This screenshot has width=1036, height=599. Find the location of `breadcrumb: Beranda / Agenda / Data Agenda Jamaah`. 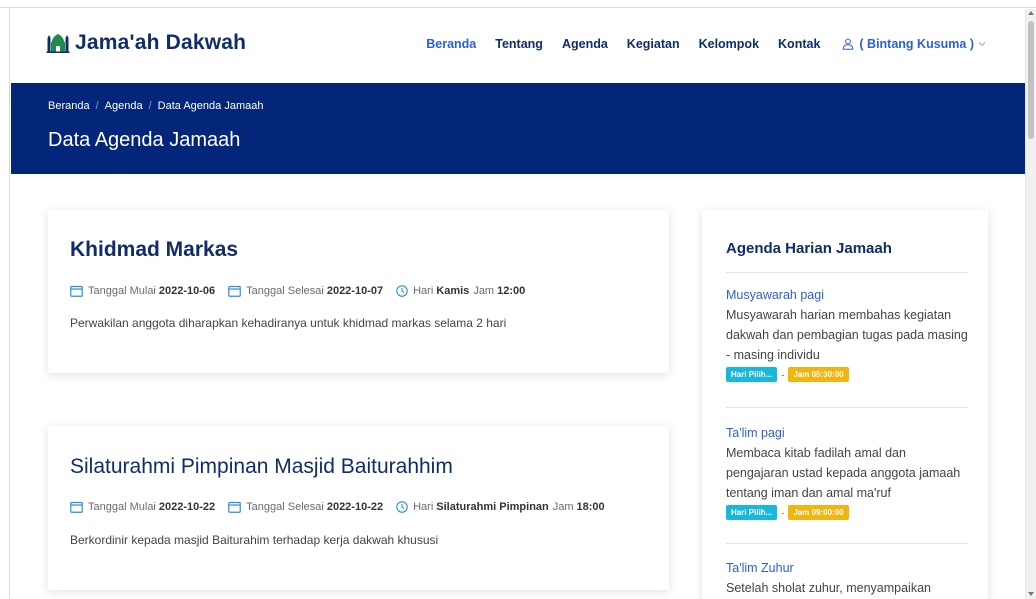

breadcrumb: Beranda / Agenda / Data Agenda Jamaah is located at coordinates (155, 106).